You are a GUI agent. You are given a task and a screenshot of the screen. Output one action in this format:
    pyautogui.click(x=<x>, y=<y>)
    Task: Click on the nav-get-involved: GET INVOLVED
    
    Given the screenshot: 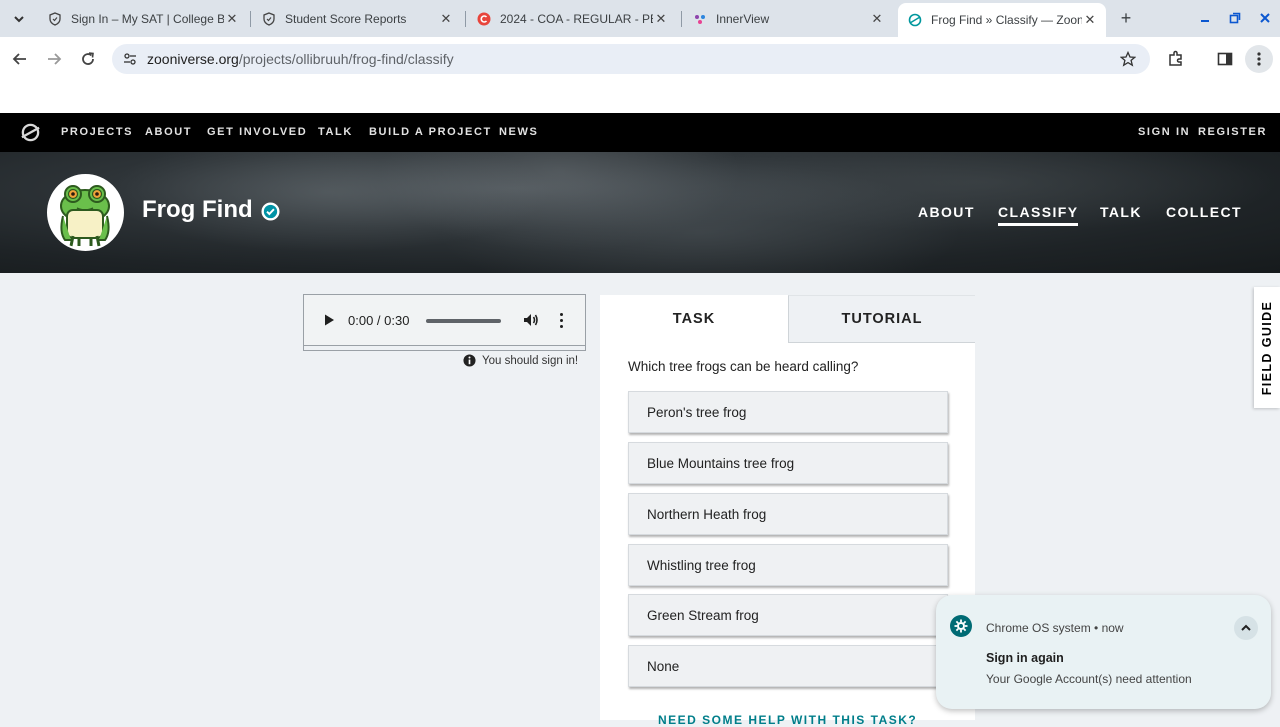 What is the action you would take?
    pyautogui.click(x=257, y=132)
    